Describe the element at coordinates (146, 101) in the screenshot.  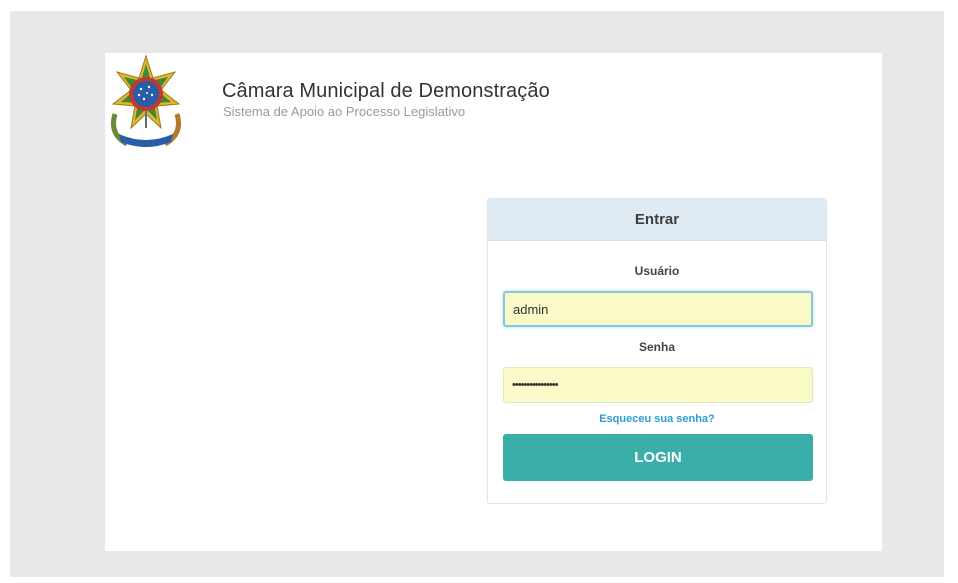
I see `coat-of-arms-icon` at that location.